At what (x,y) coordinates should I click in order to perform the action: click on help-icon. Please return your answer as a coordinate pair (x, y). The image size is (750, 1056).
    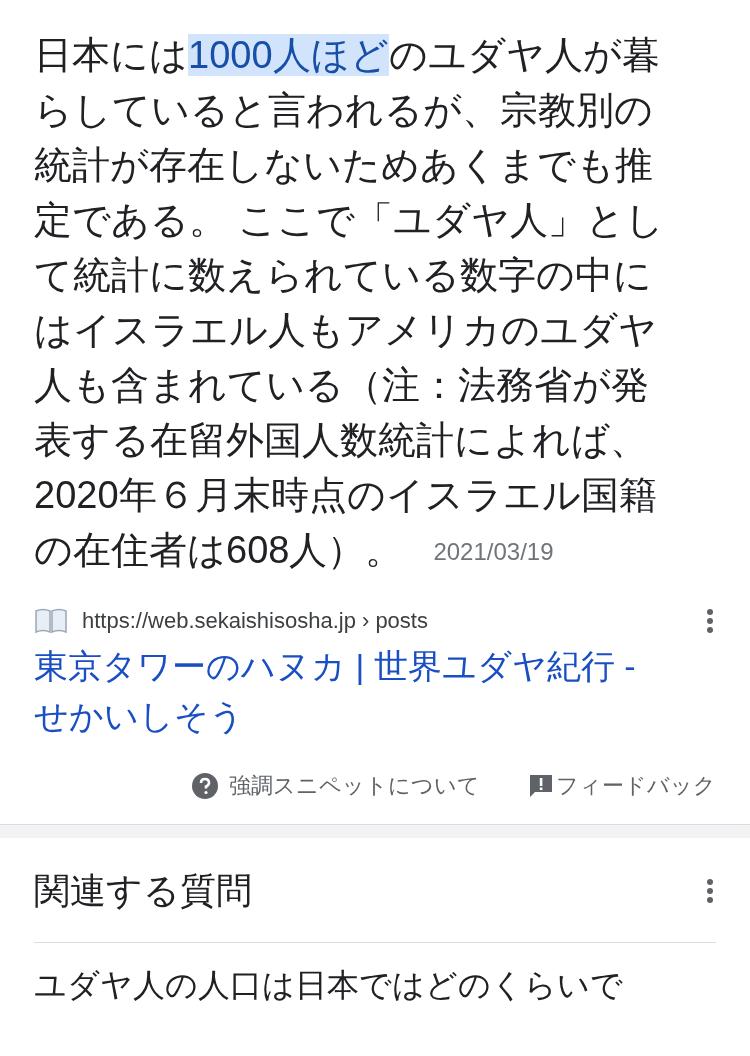
    Looking at the image, I should click on (205, 785).